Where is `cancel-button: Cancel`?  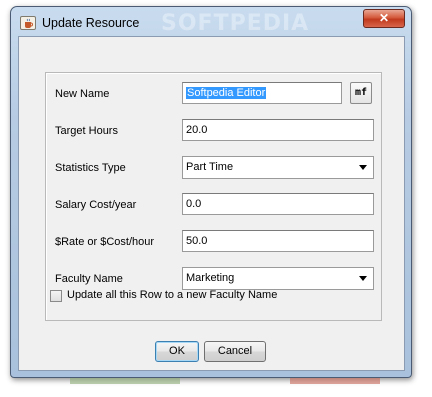 cancel-button: Cancel is located at coordinates (235, 351).